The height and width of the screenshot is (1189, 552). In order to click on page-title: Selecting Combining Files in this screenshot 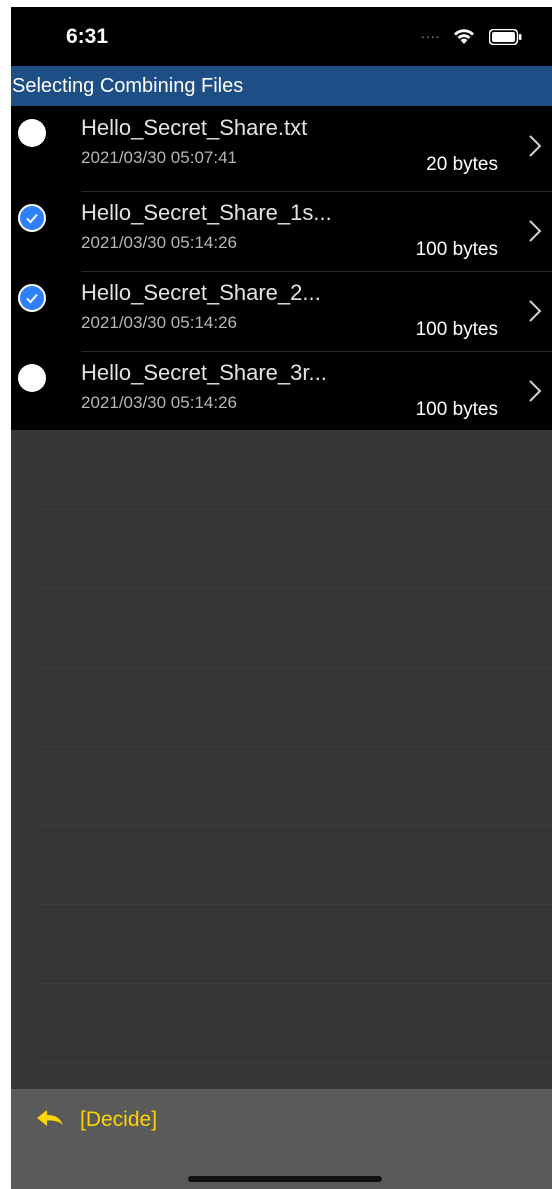, I will do `click(128, 86)`.